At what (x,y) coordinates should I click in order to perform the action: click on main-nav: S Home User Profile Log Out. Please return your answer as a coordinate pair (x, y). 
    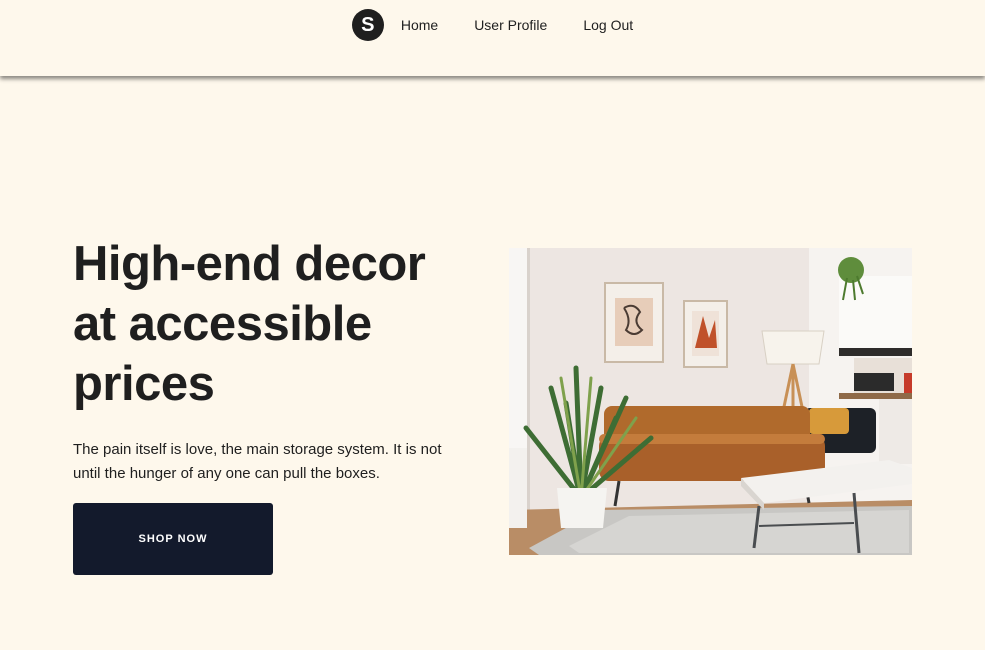
    Looking at the image, I should click on (492, 25).